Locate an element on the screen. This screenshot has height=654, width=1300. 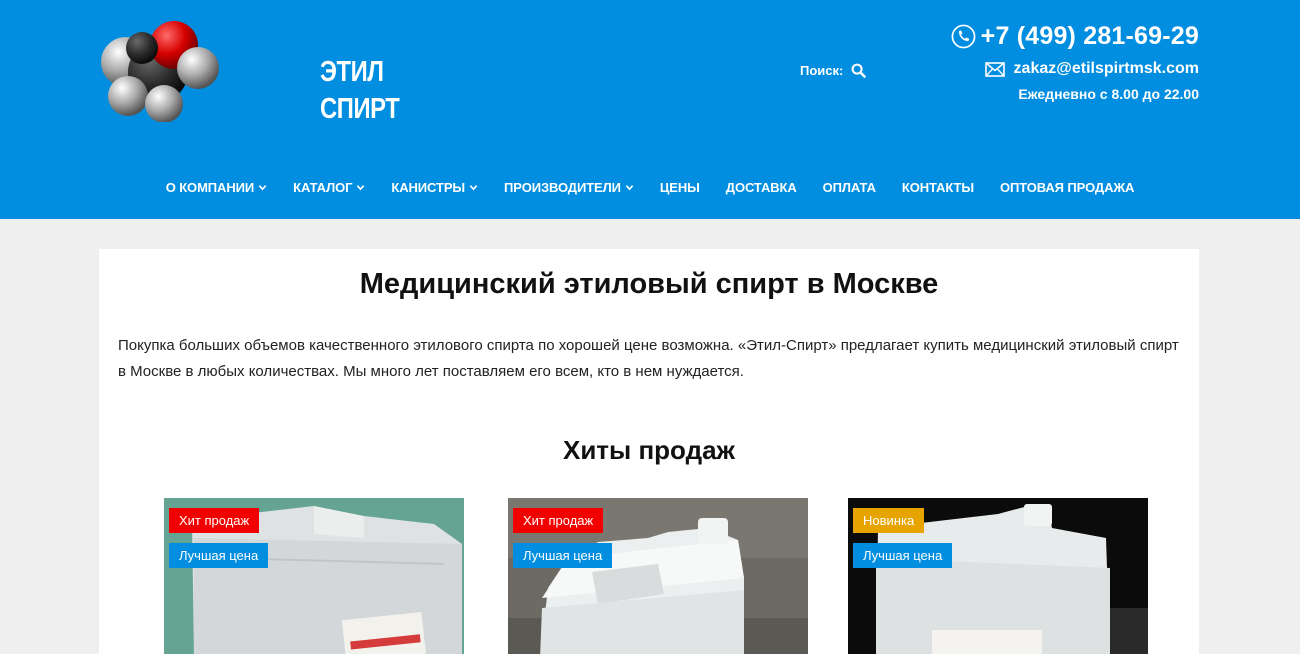
search-toggle: Поиск: is located at coordinates (833, 70).